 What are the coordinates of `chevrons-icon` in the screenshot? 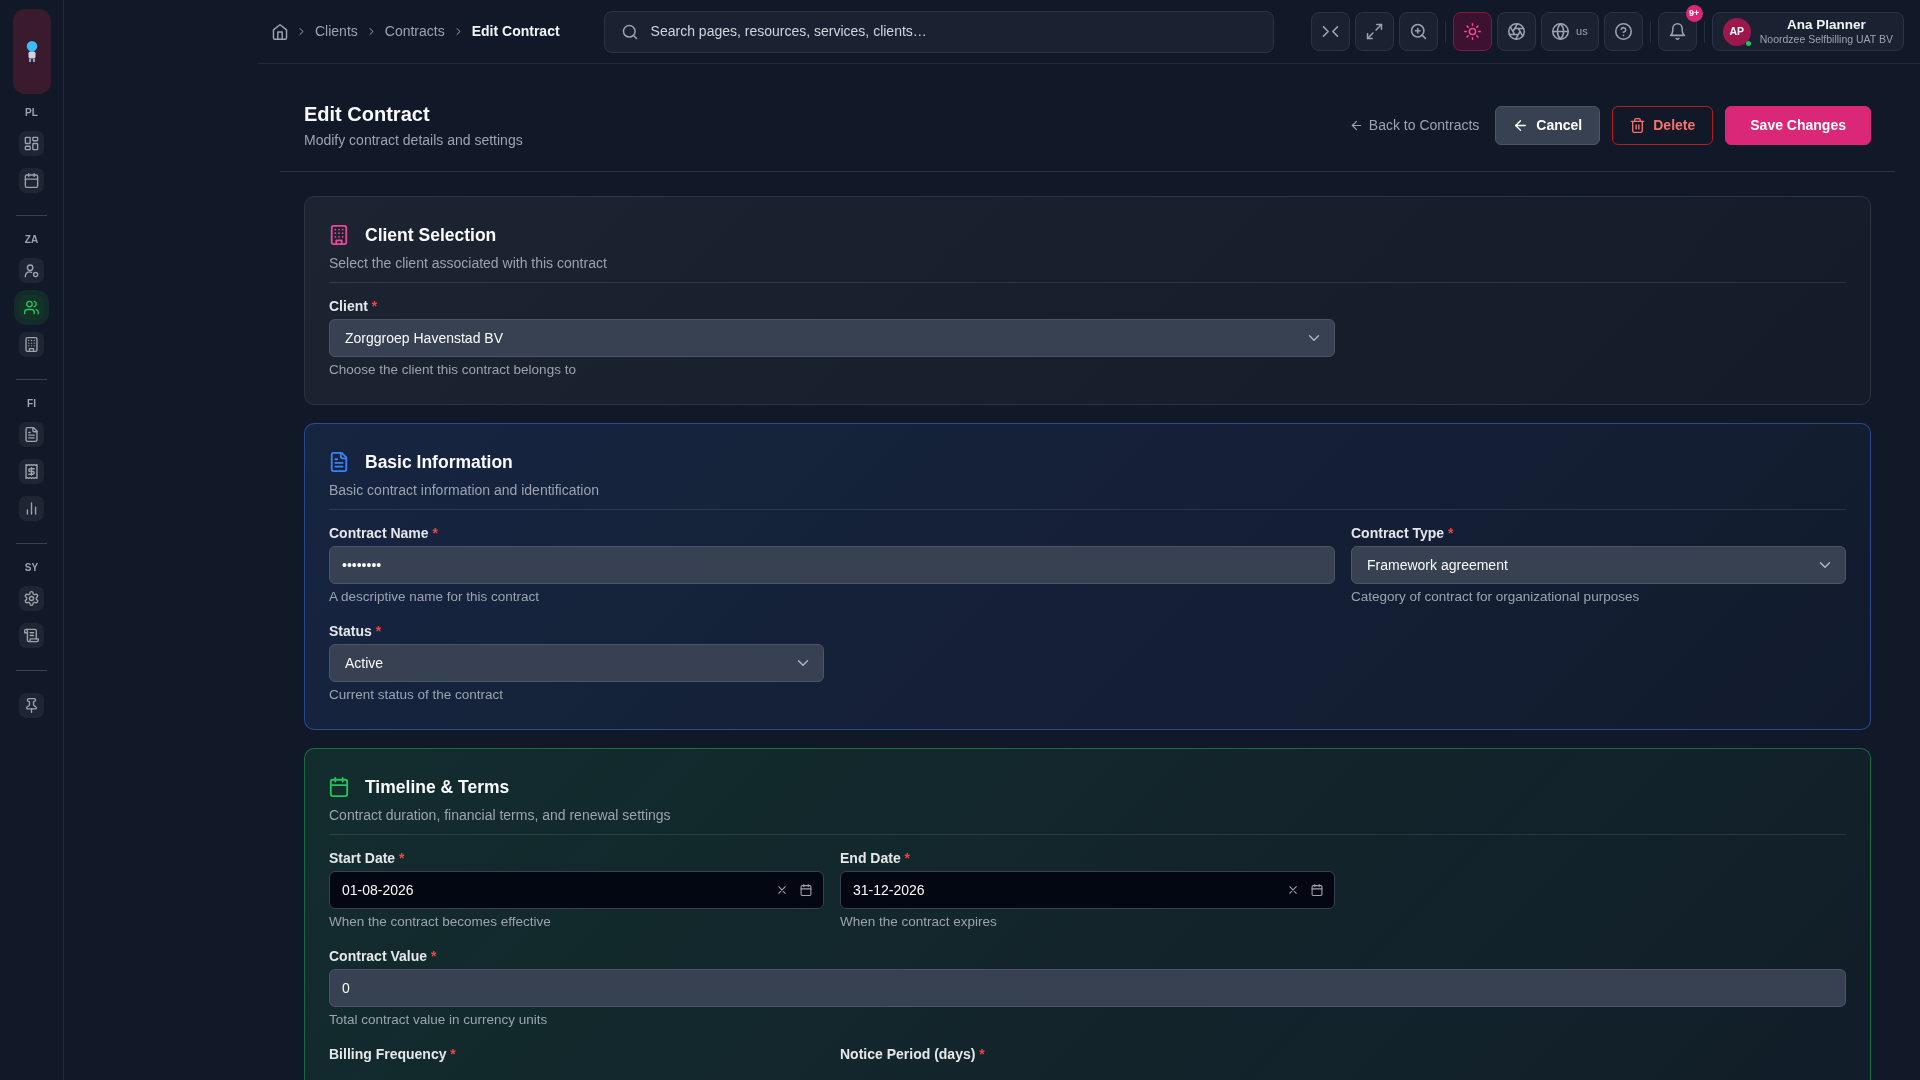 It's located at (1331, 31).